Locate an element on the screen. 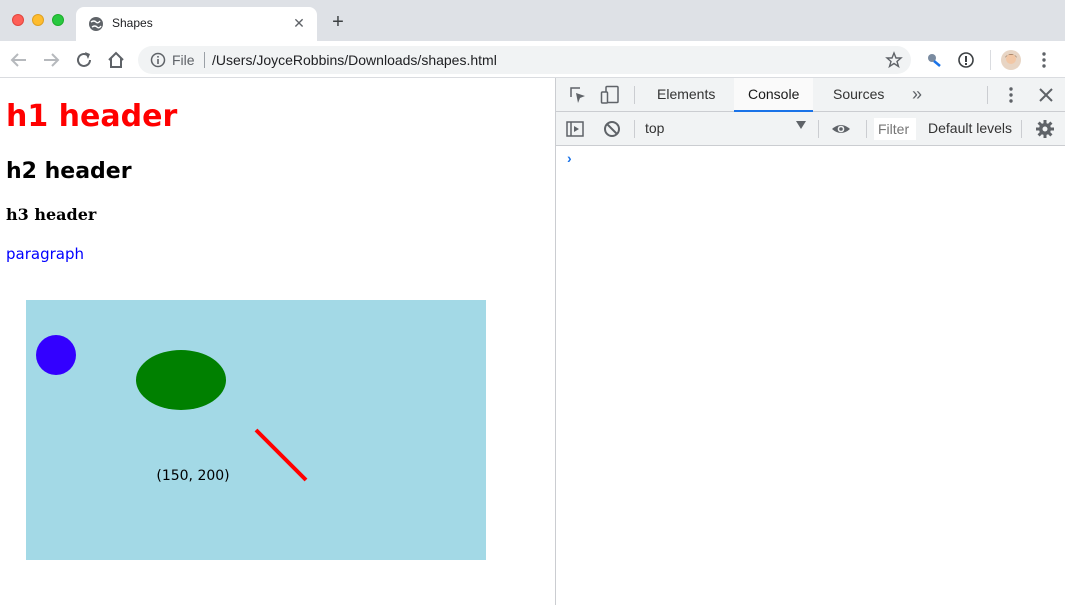 The image size is (1065, 605). sidebar-toggle-icon is located at coordinates (575, 129).